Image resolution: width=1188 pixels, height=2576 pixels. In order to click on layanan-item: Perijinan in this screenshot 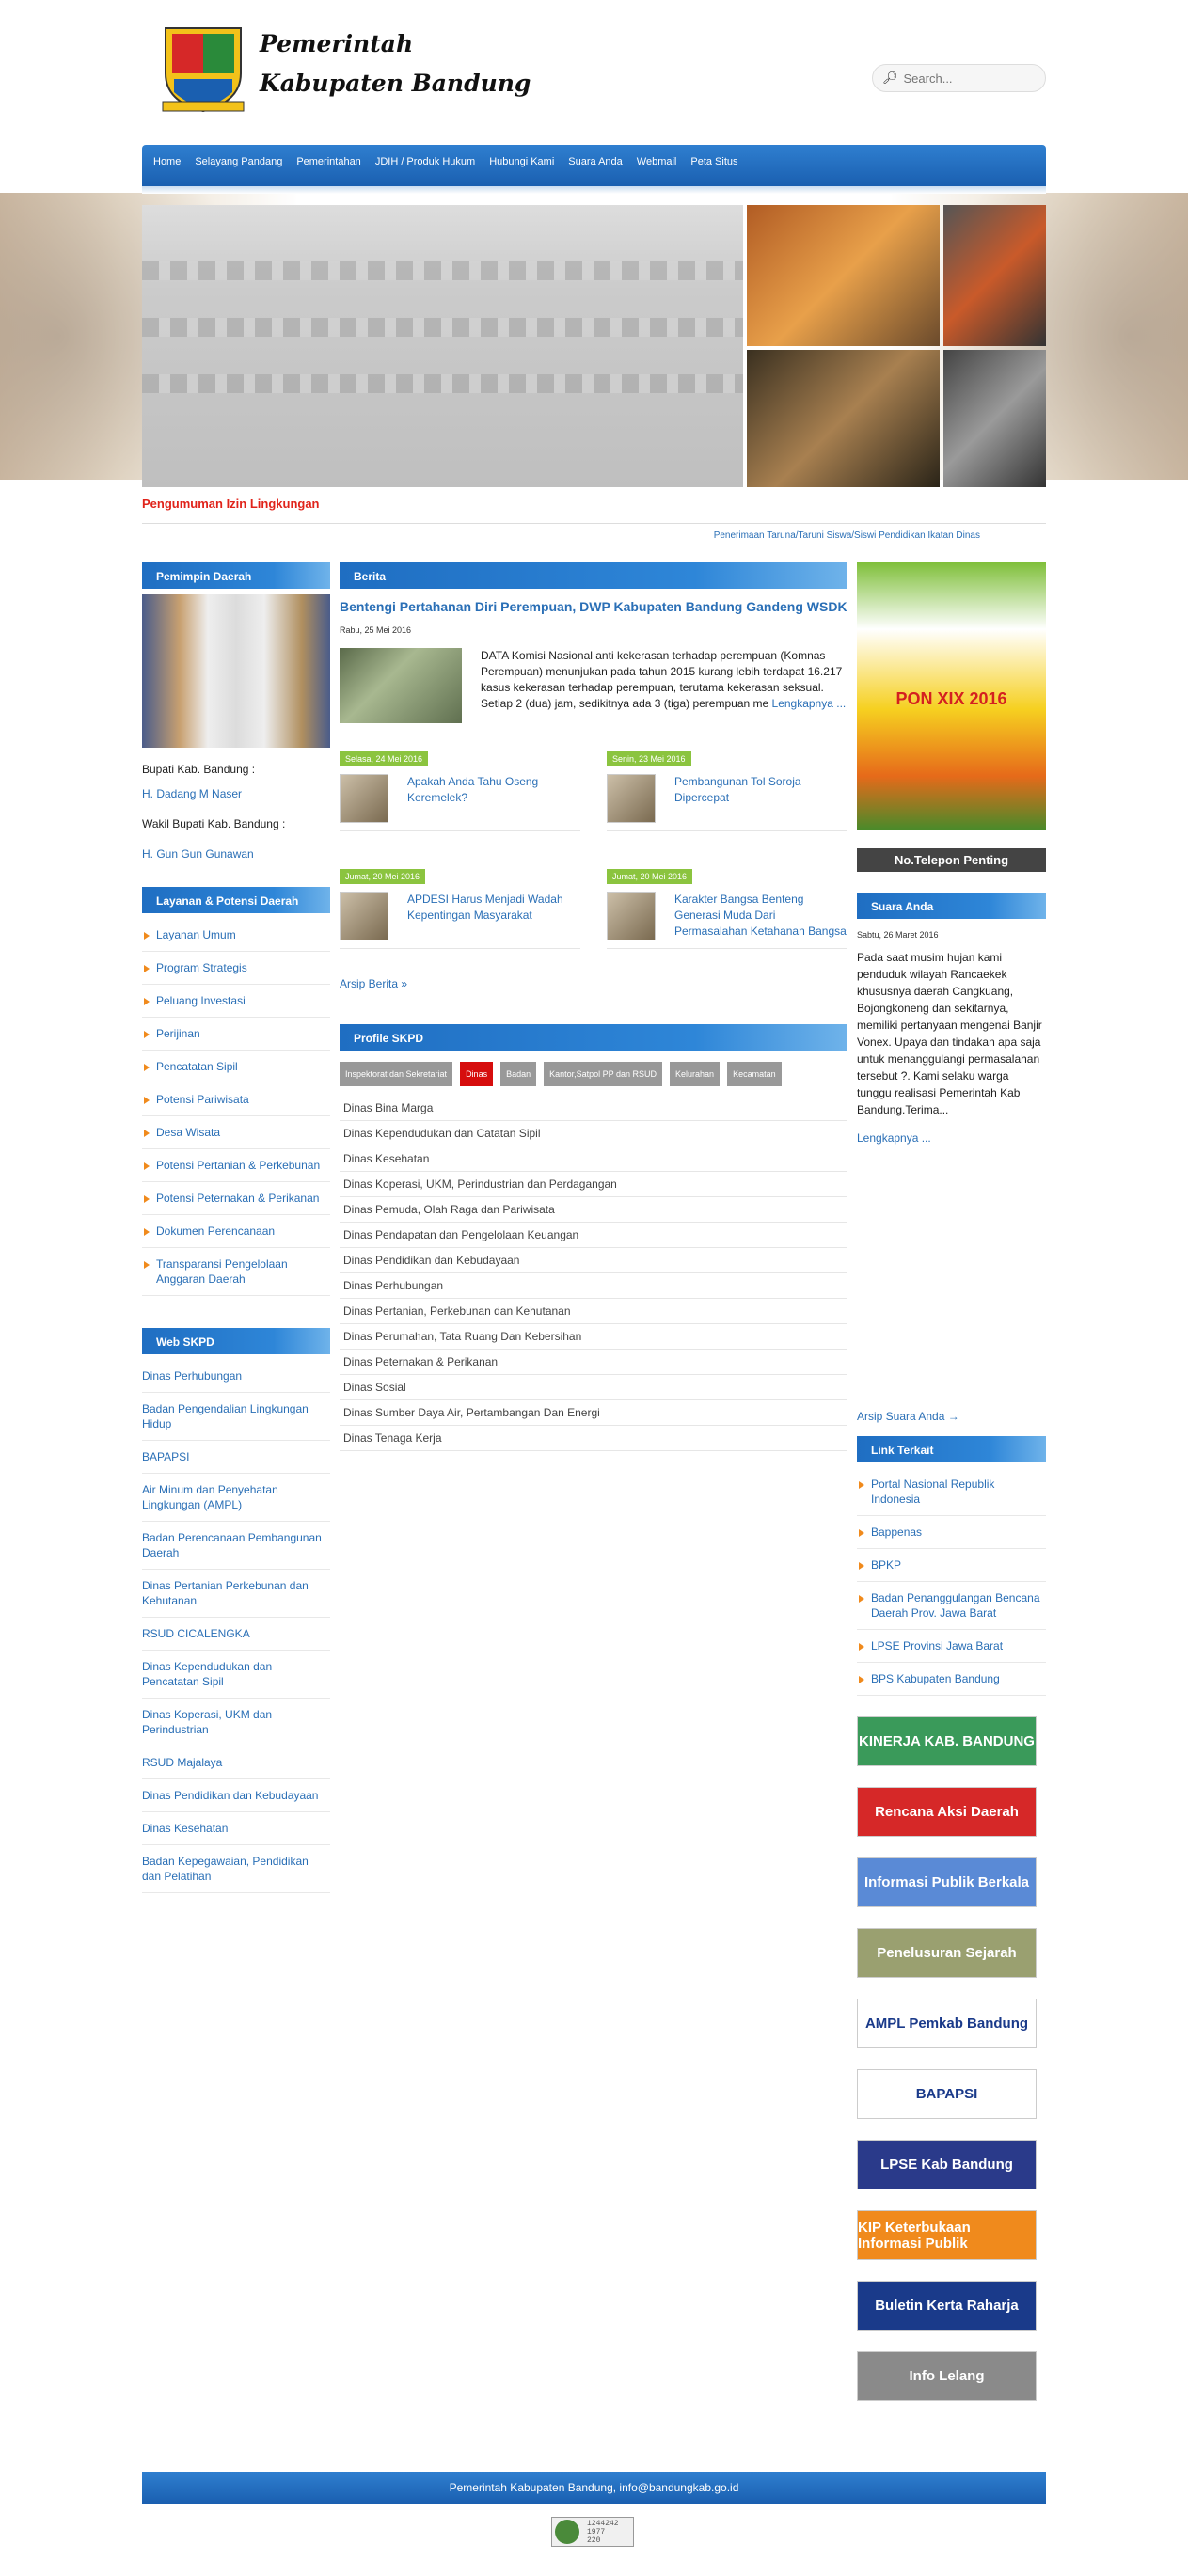, I will do `click(236, 1034)`.